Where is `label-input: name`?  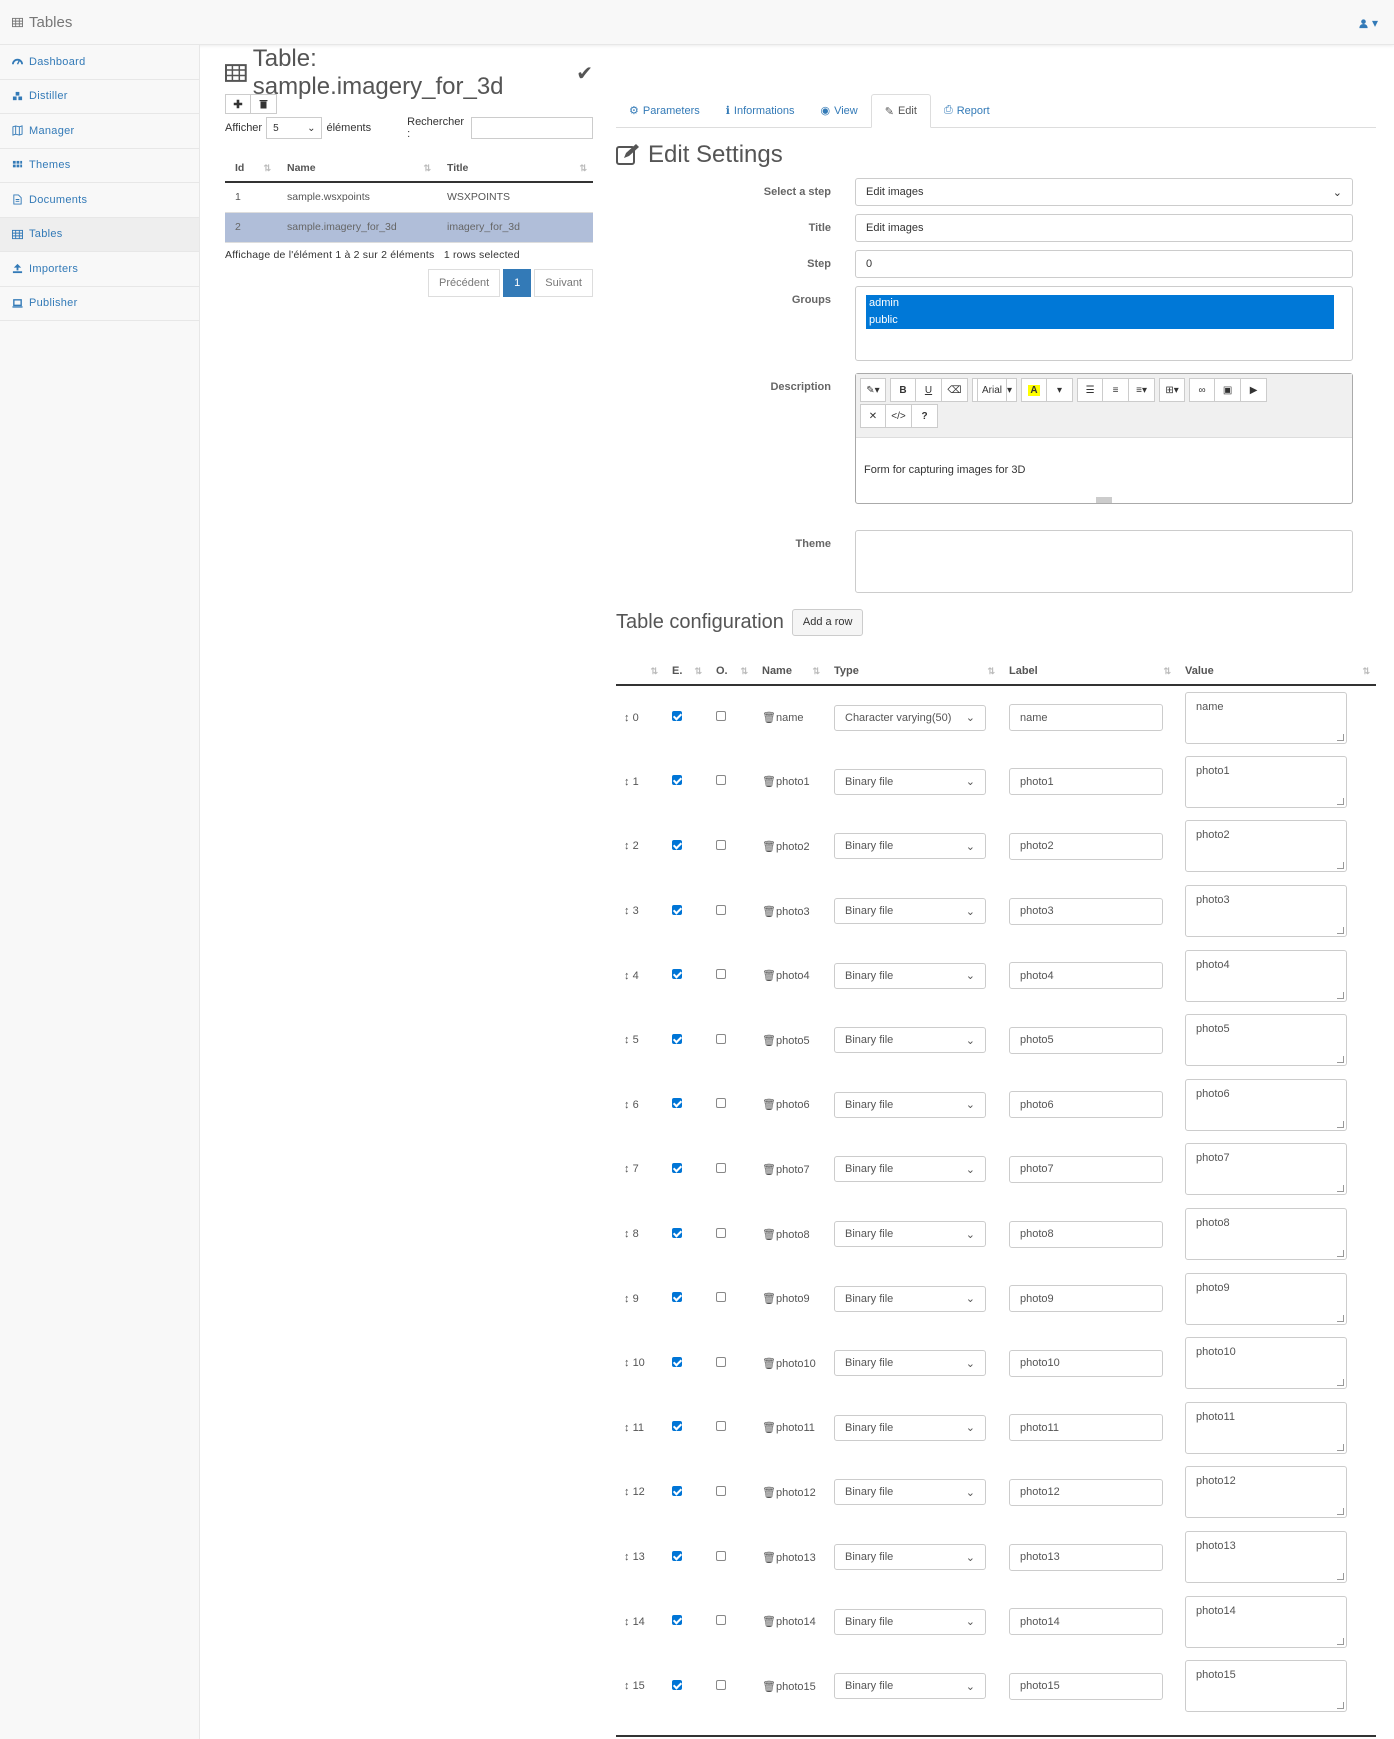
label-input: name is located at coordinates (1086, 718).